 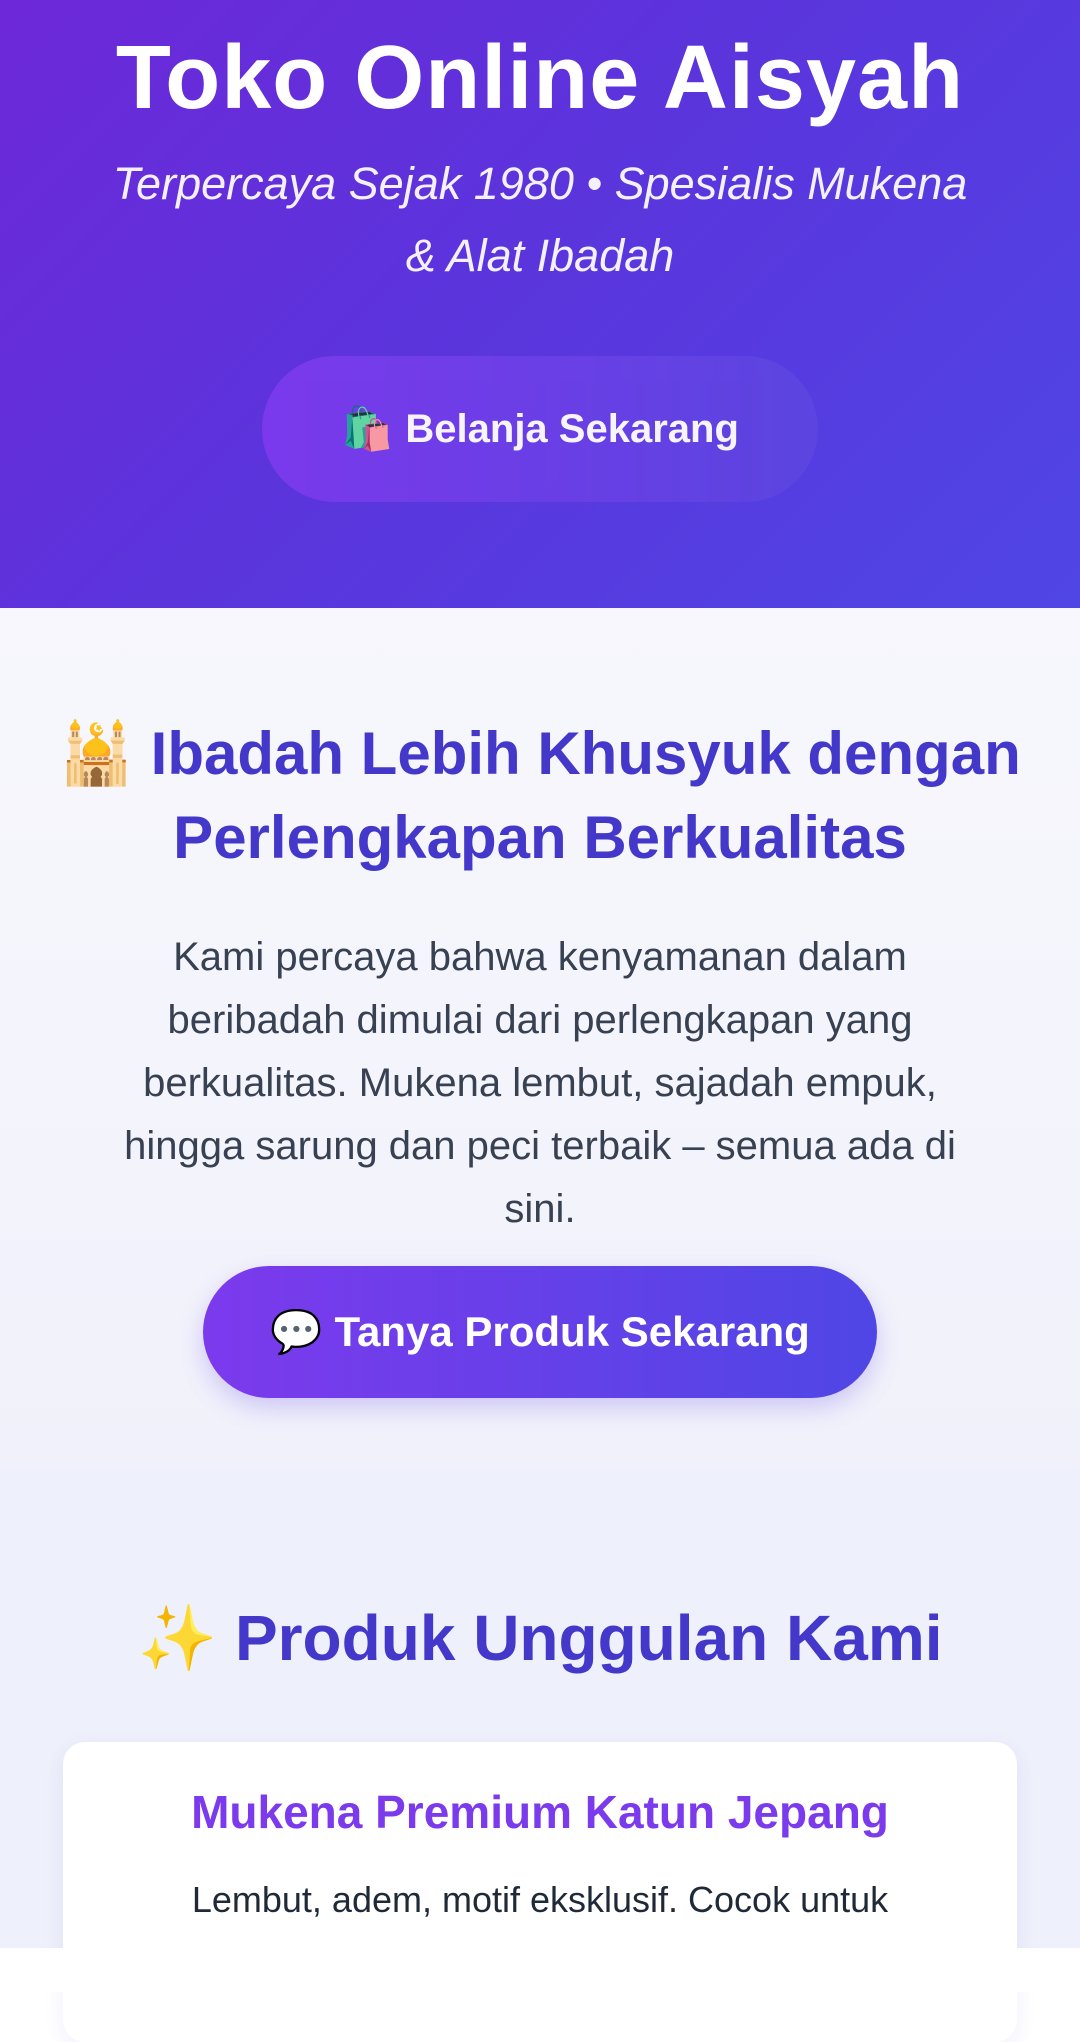 What do you see at coordinates (367, 428) in the screenshot?
I see `shopping-bags-icon: 🛍️` at bounding box center [367, 428].